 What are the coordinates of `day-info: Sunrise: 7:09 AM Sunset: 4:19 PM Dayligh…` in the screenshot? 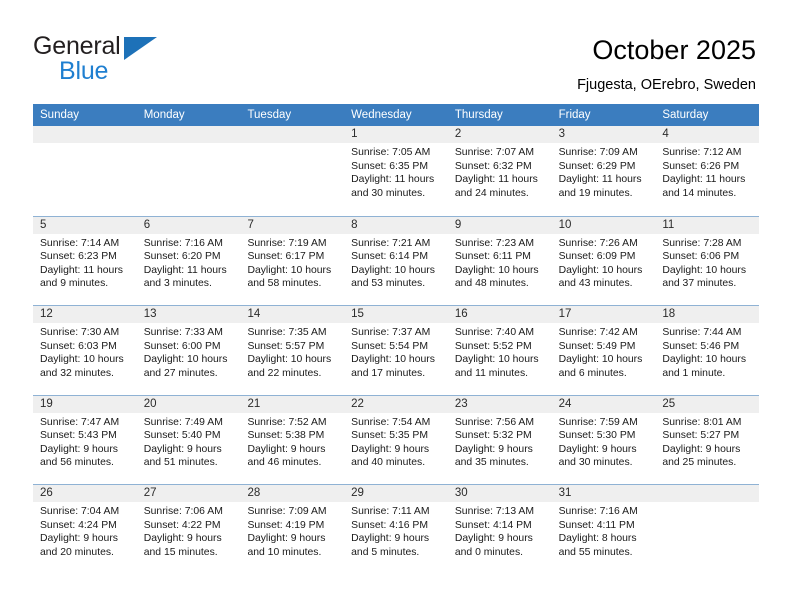 It's located at (292, 530).